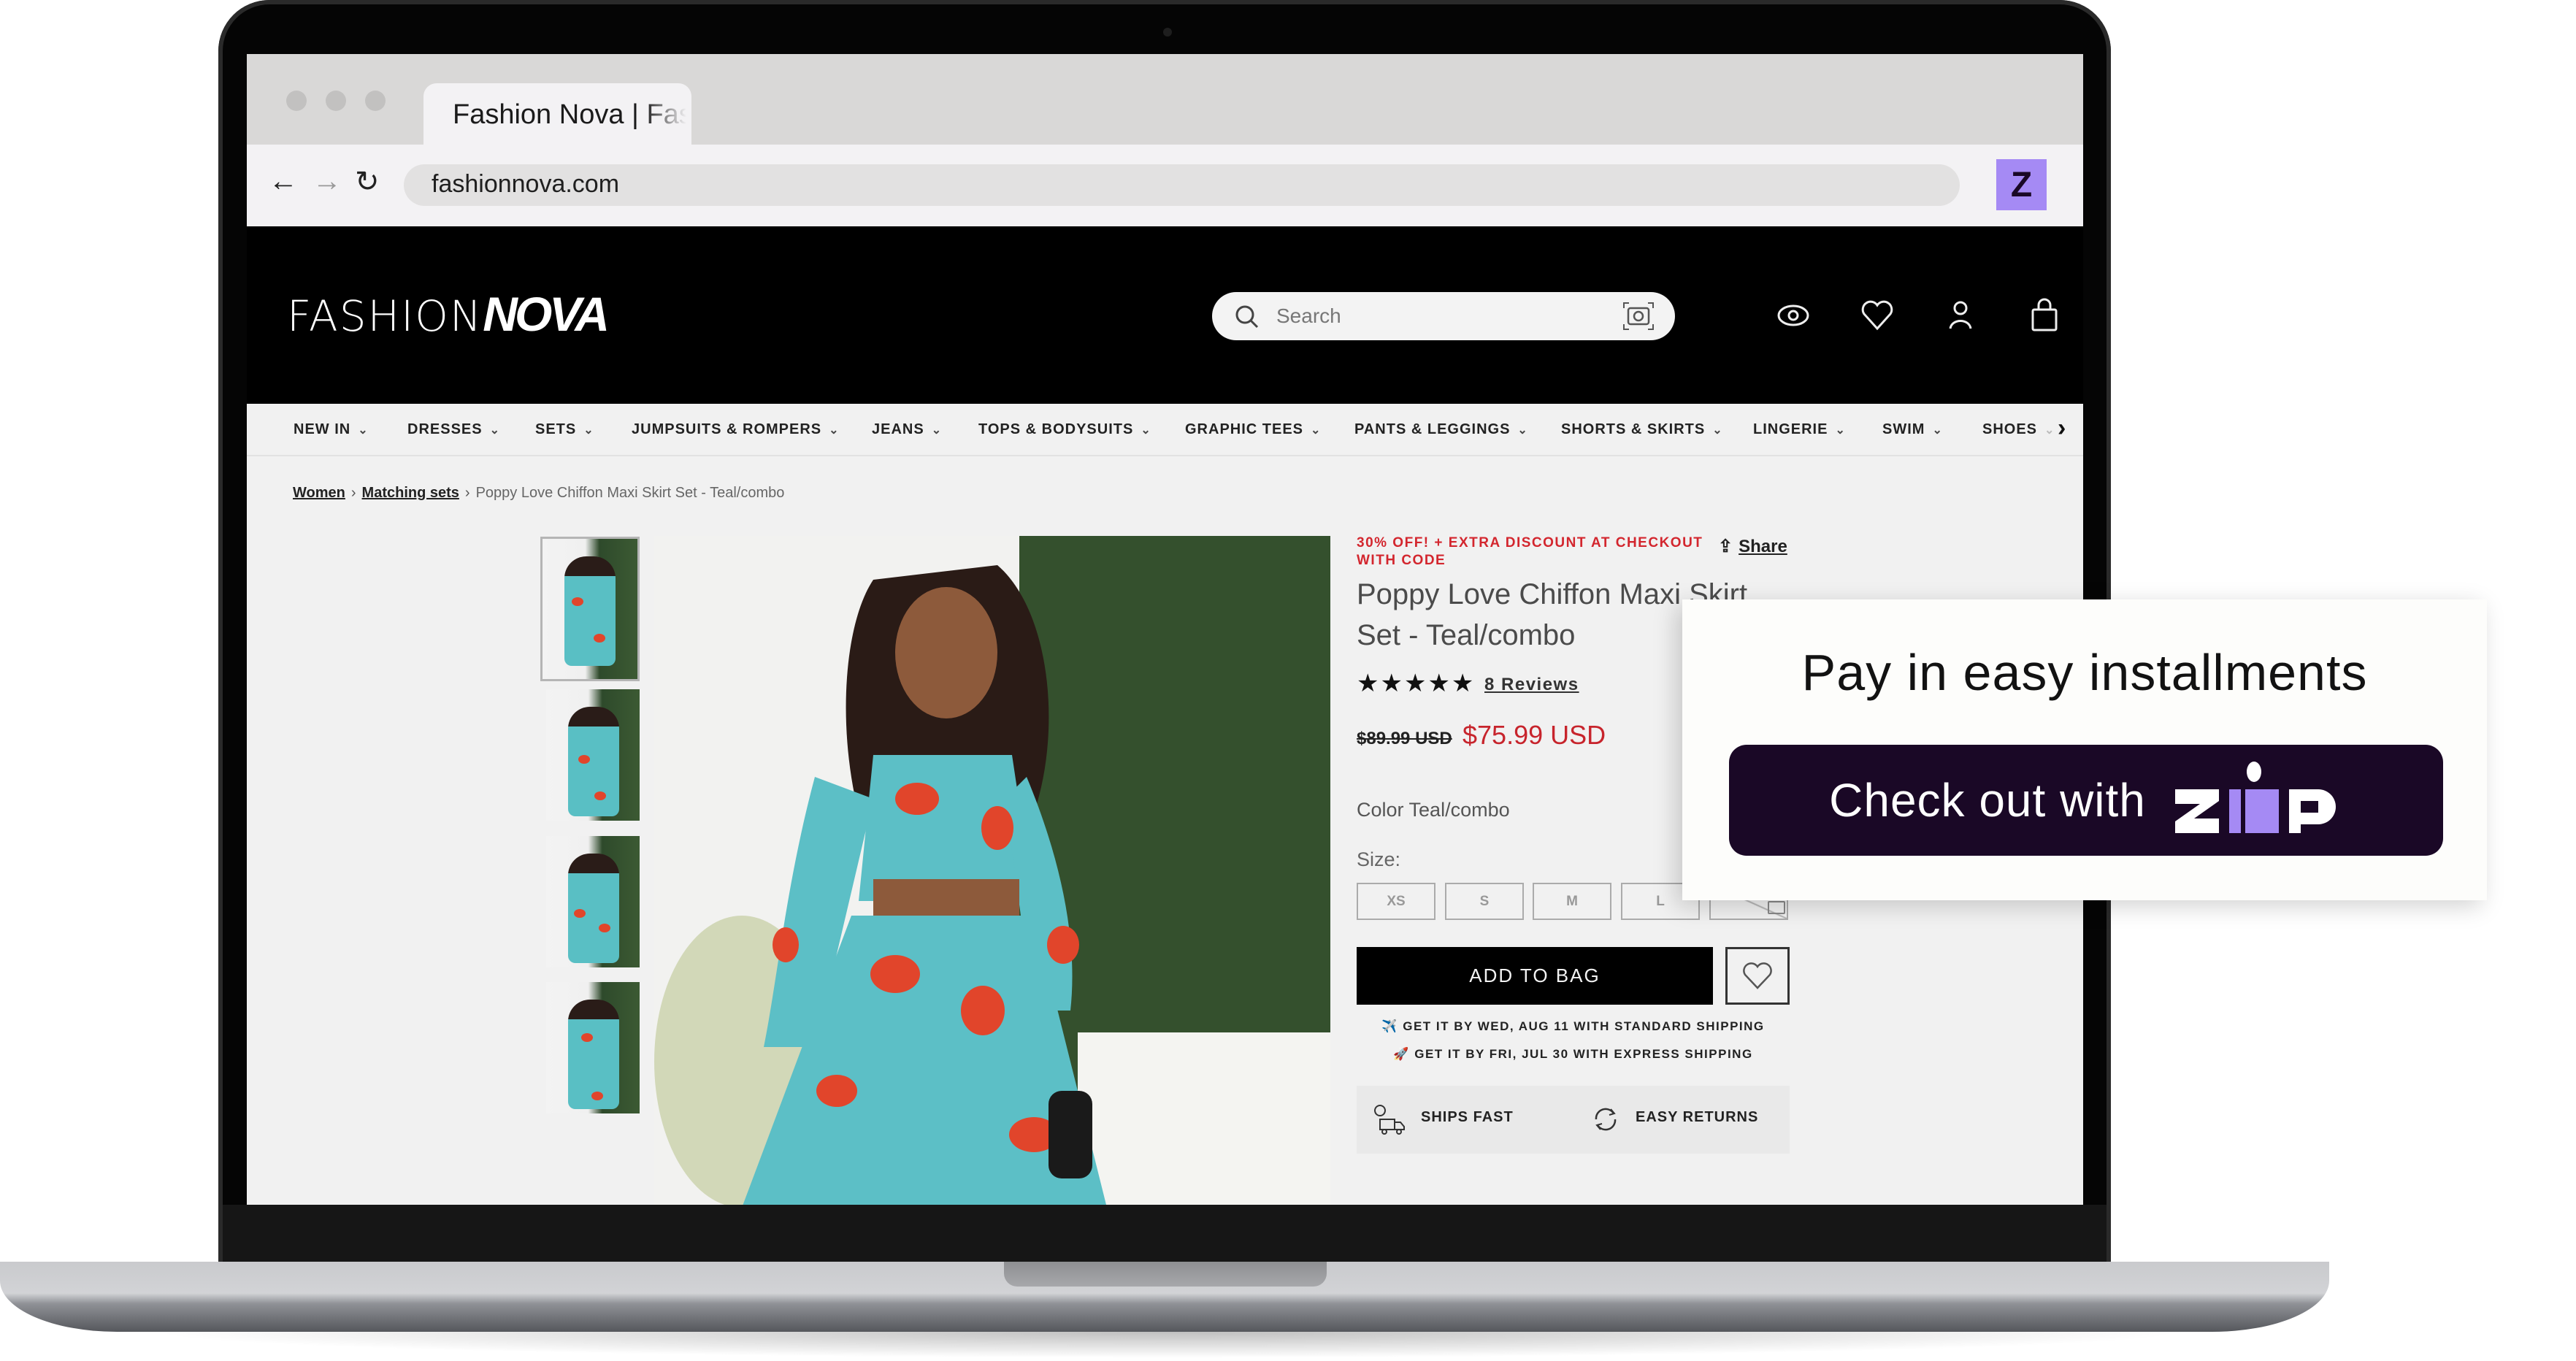  Describe the element at coordinates (2010, 429) in the screenshot. I see `nav-label: SHOES` at that location.